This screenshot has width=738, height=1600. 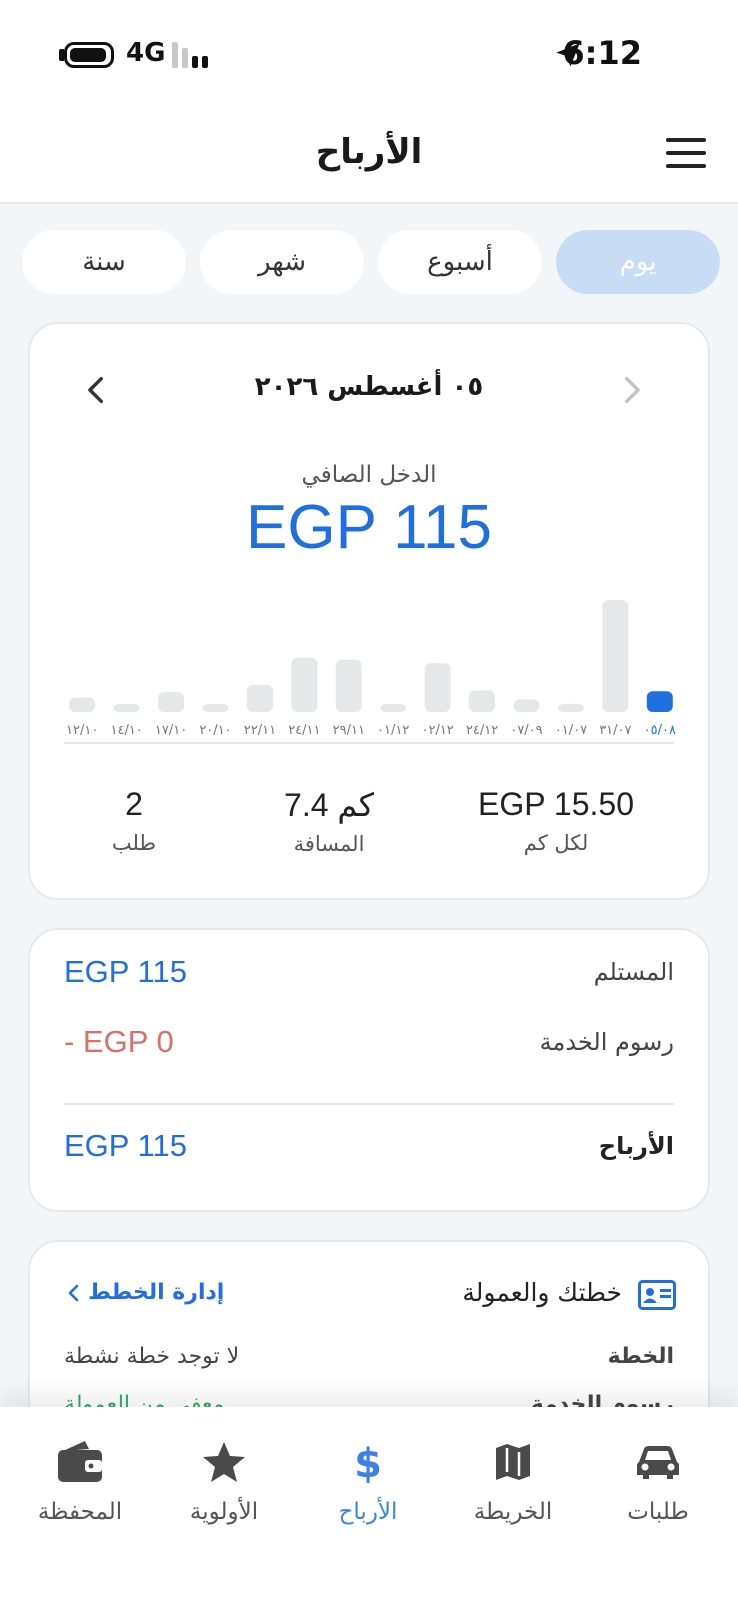 I want to click on stat-label: لكل كم, so click(x=556, y=843).